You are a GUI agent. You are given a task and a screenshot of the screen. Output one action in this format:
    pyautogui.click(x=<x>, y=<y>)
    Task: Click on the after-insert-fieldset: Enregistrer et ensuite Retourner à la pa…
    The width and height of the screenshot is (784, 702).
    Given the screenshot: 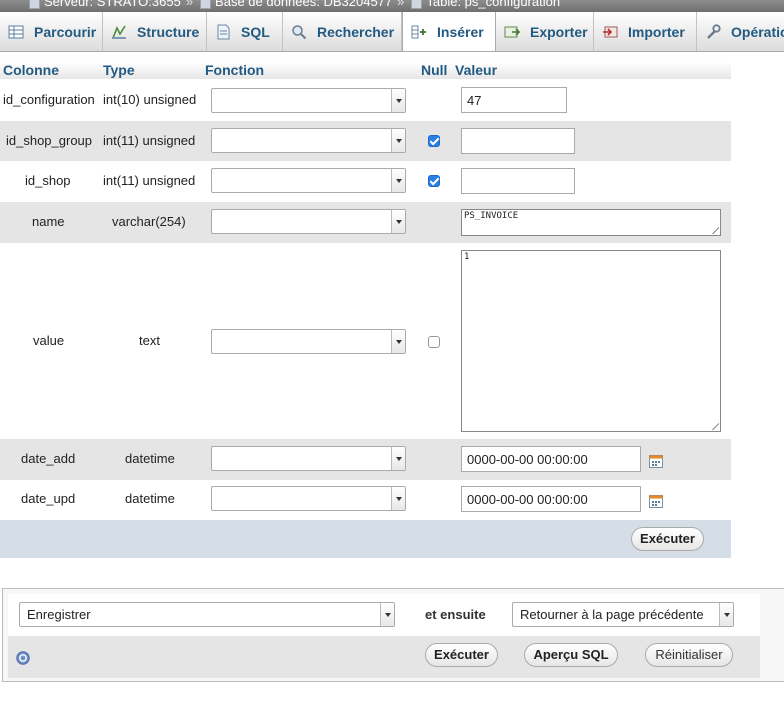 What is the action you would take?
    pyautogui.click(x=393, y=635)
    